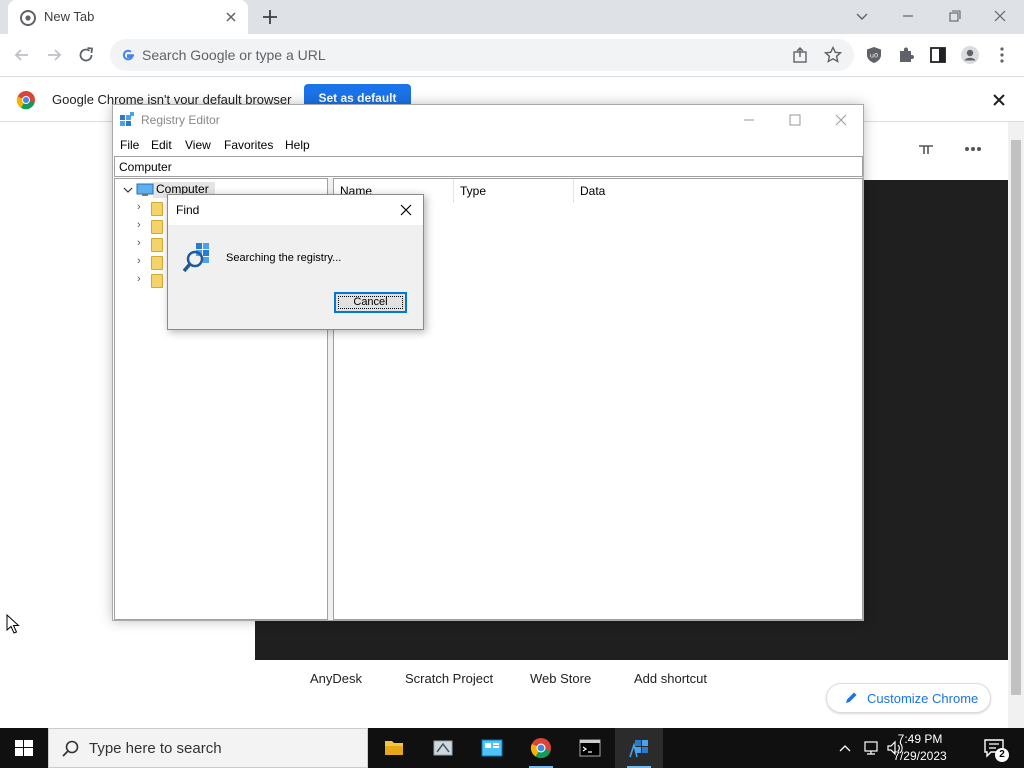  I want to click on forward-arrow-icon, so click(54, 55).